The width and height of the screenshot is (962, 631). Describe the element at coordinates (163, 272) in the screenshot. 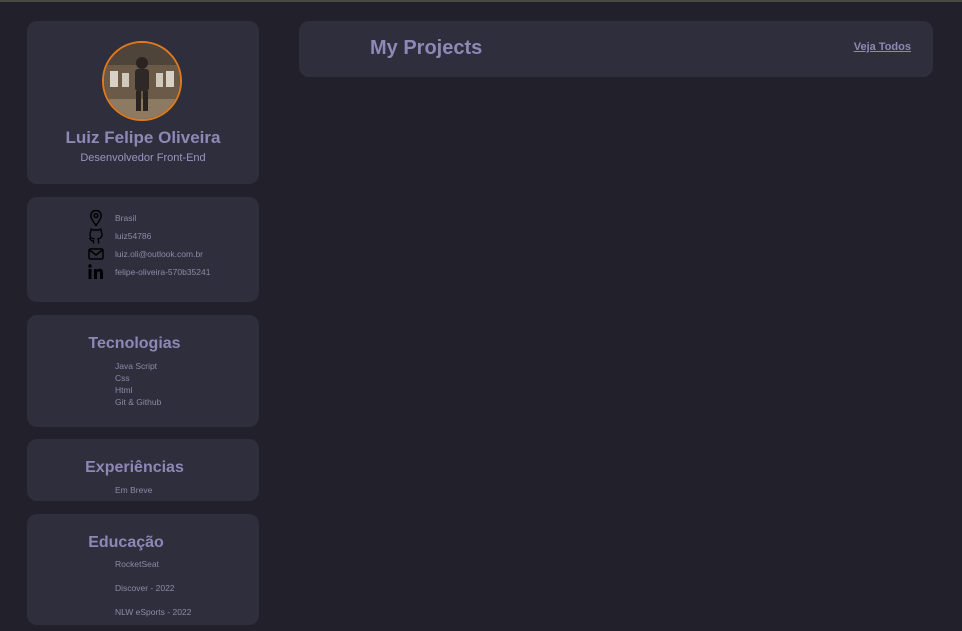

I see `contact-linkedin-text: felipe-oliveira-570b35241` at that location.